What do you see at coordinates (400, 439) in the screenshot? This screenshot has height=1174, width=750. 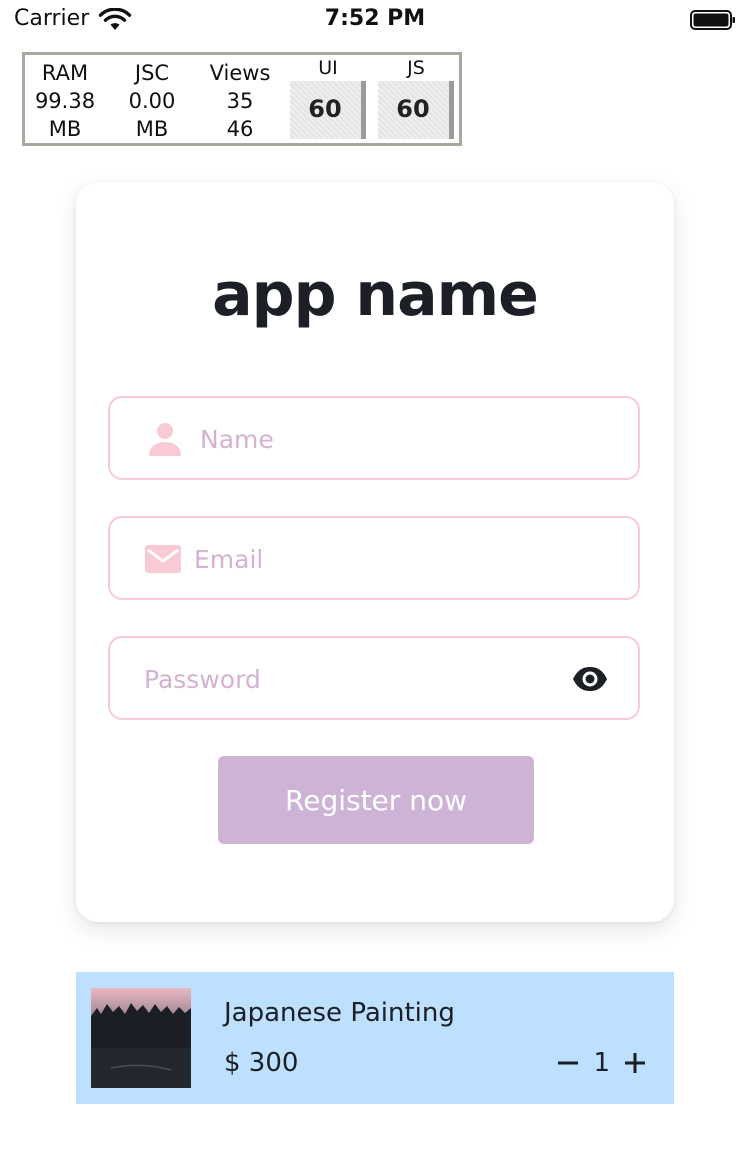 I see `name-input` at bounding box center [400, 439].